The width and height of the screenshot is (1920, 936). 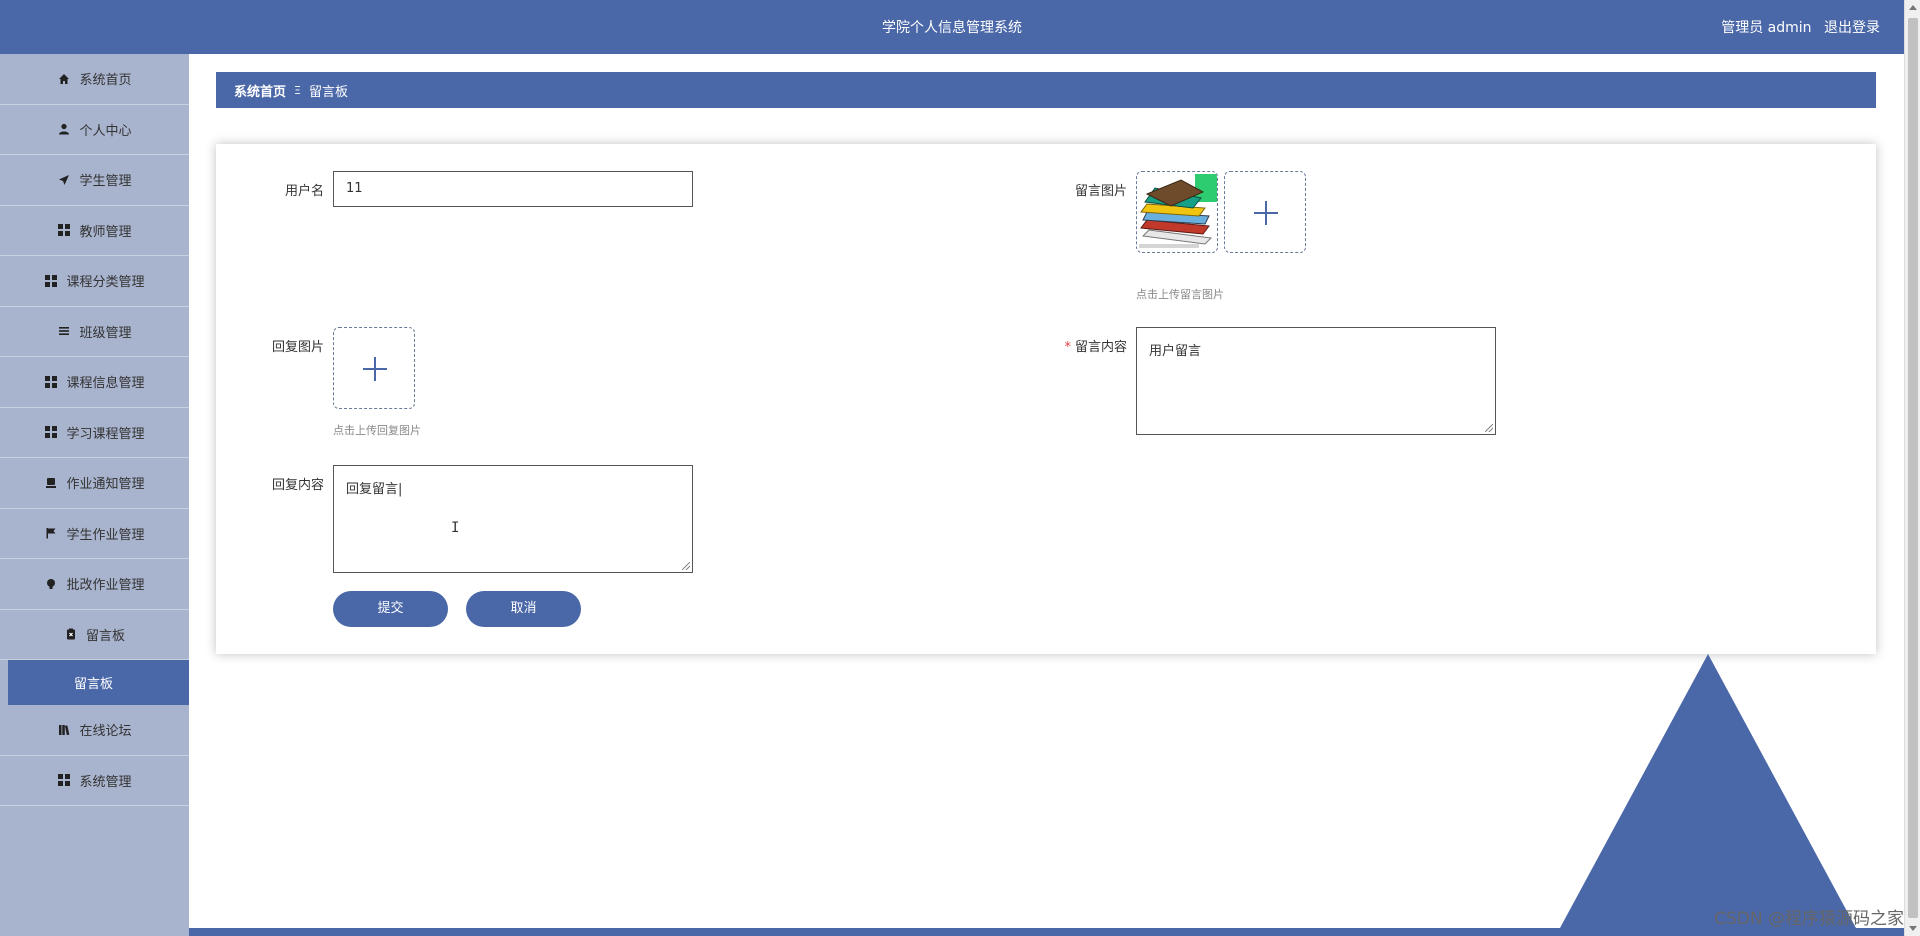 What do you see at coordinates (105, 782) in the screenshot?
I see `sidebar-item-label: 系统管理` at bounding box center [105, 782].